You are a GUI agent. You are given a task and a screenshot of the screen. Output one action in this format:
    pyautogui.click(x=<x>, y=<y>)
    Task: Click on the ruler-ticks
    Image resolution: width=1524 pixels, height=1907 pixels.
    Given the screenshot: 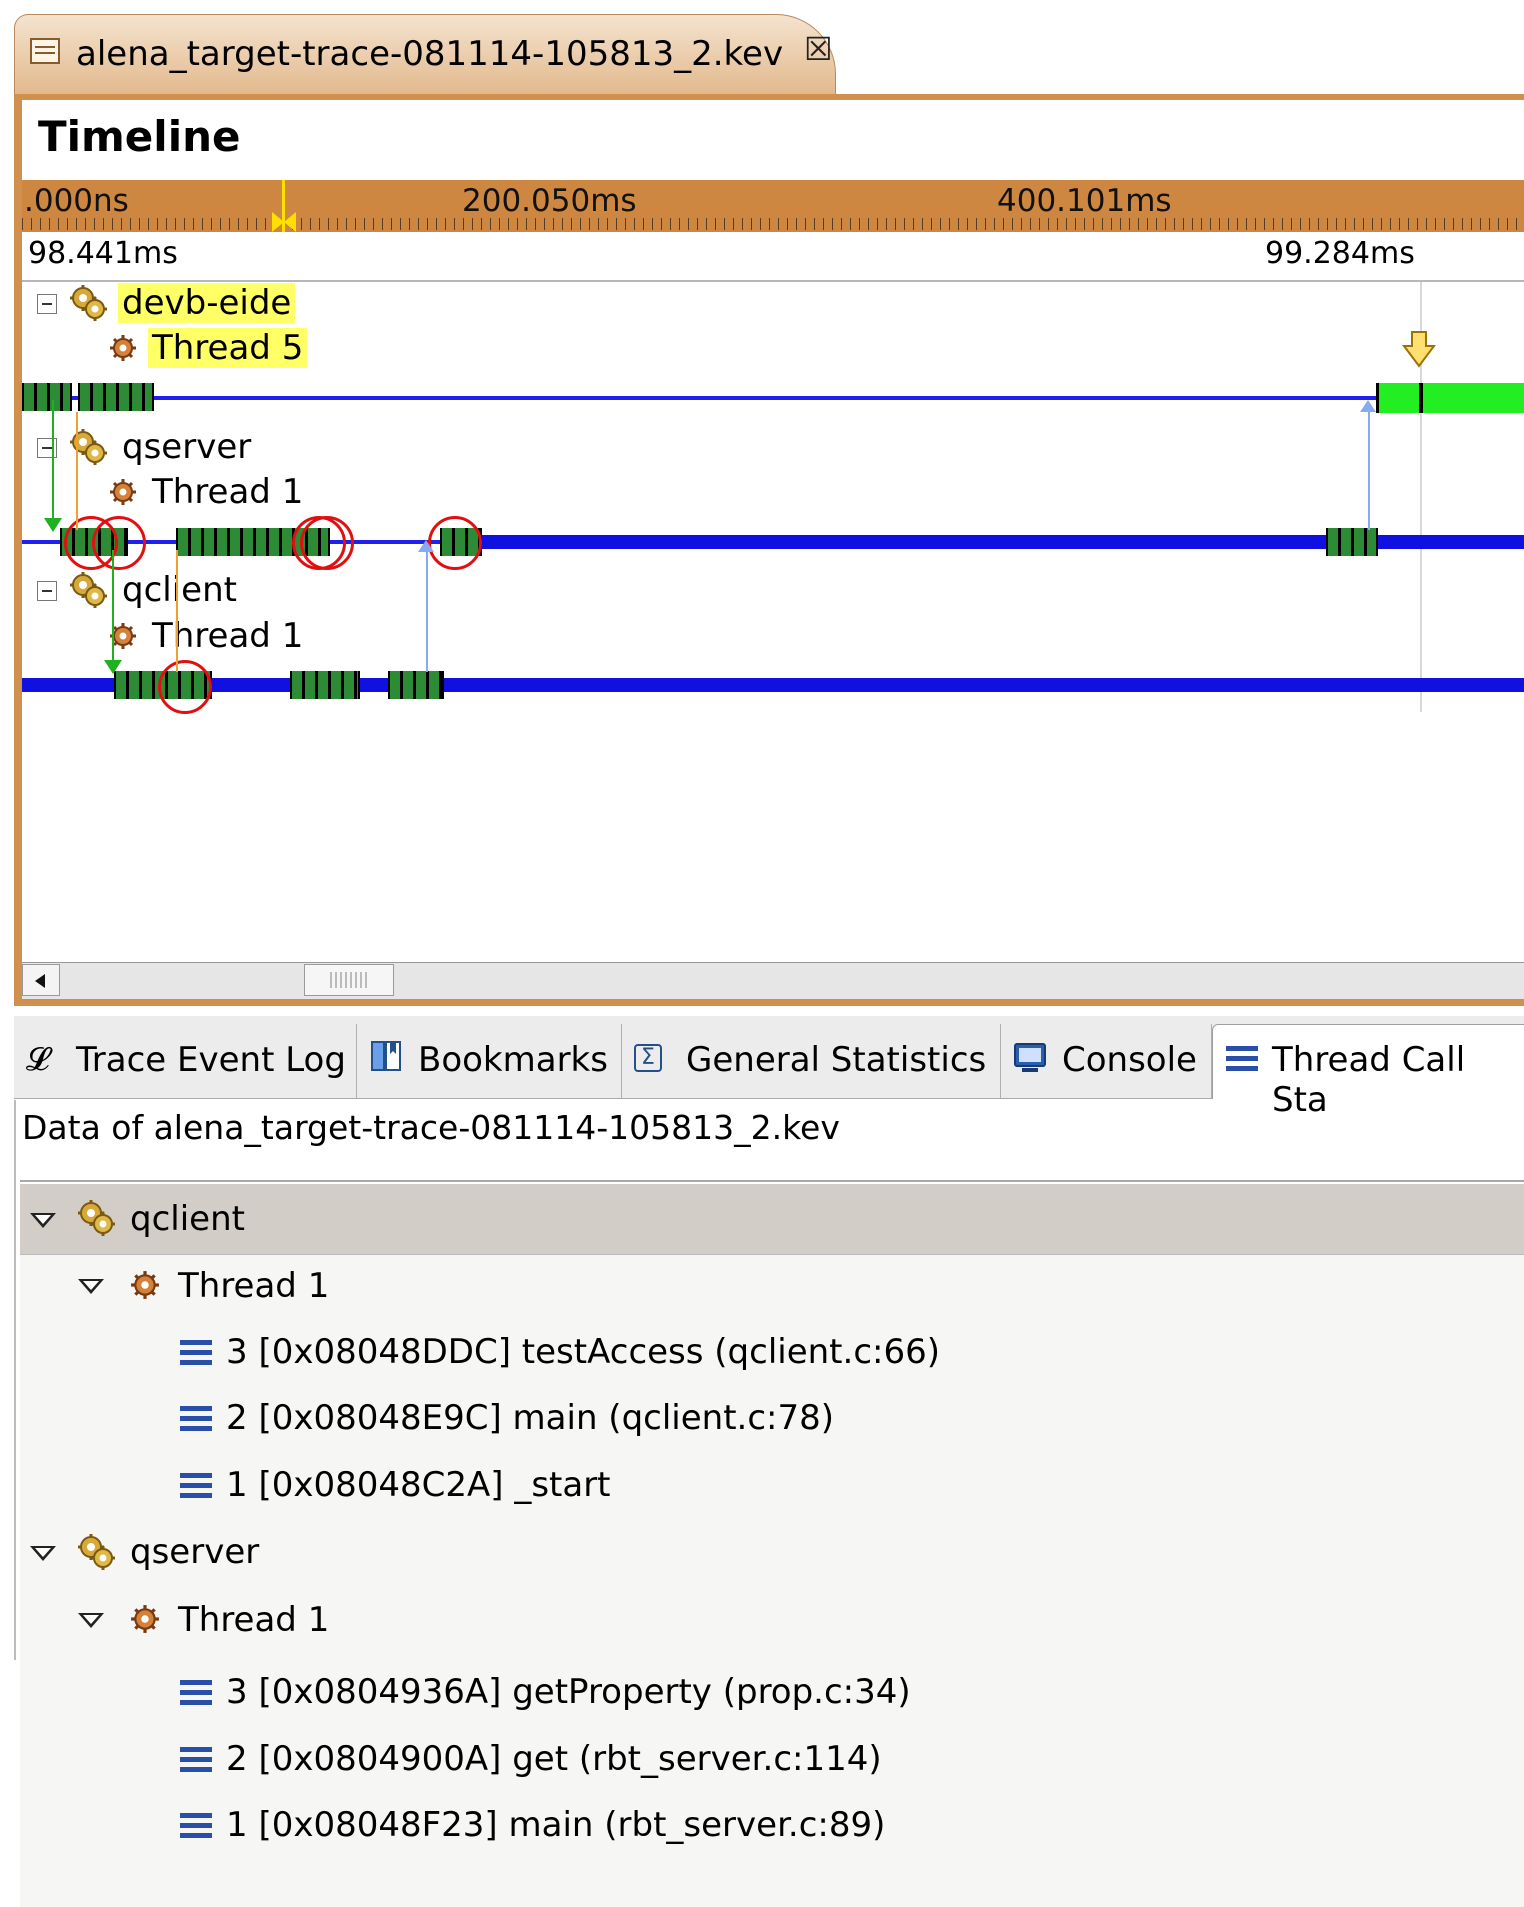 What is the action you would take?
    pyautogui.click(x=773, y=224)
    